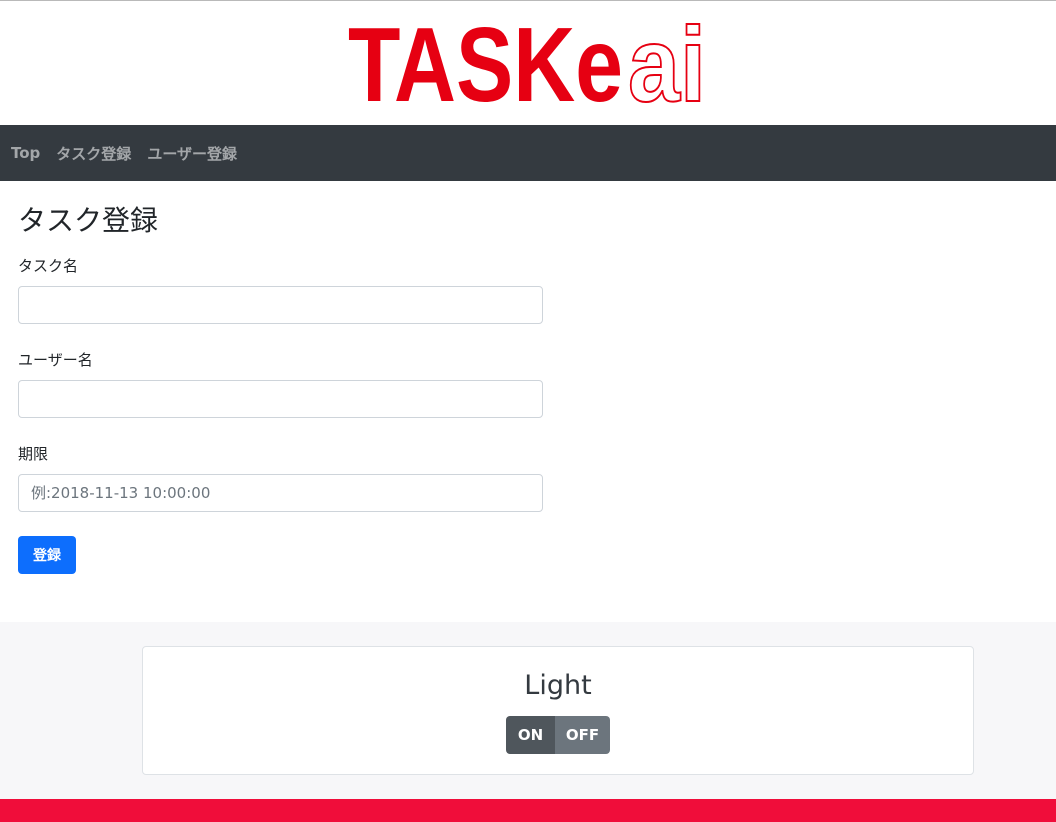 This screenshot has height=822, width=1056. I want to click on task-name-label: タスク名, so click(48, 266).